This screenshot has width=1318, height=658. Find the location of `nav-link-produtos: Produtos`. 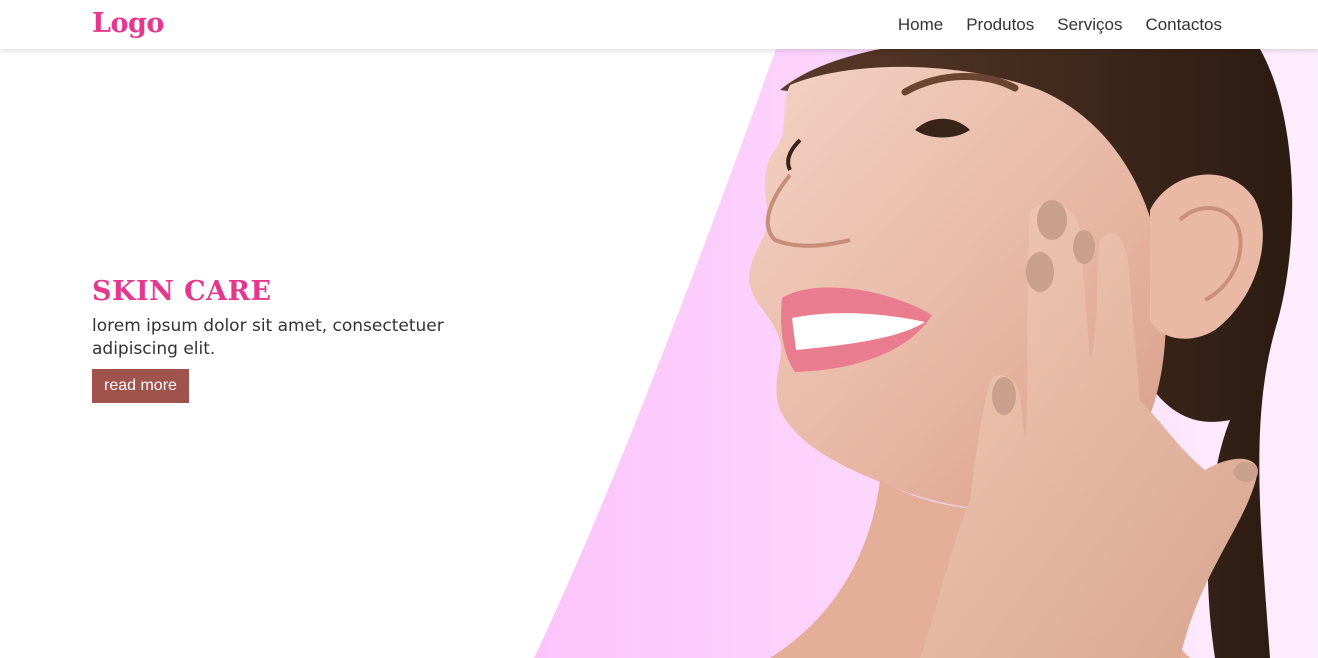

nav-link-produtos: Produtos is located at coordinates (1000, 25).